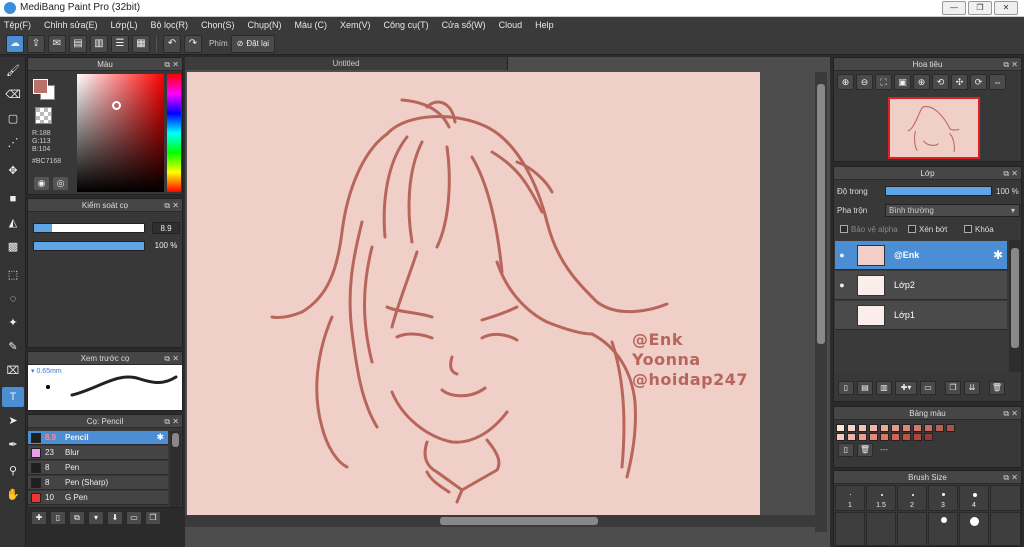  Describe the element at coordinates (978, 82) in the screenshot. I see `rotate-right-icon: ⟳` at that location.